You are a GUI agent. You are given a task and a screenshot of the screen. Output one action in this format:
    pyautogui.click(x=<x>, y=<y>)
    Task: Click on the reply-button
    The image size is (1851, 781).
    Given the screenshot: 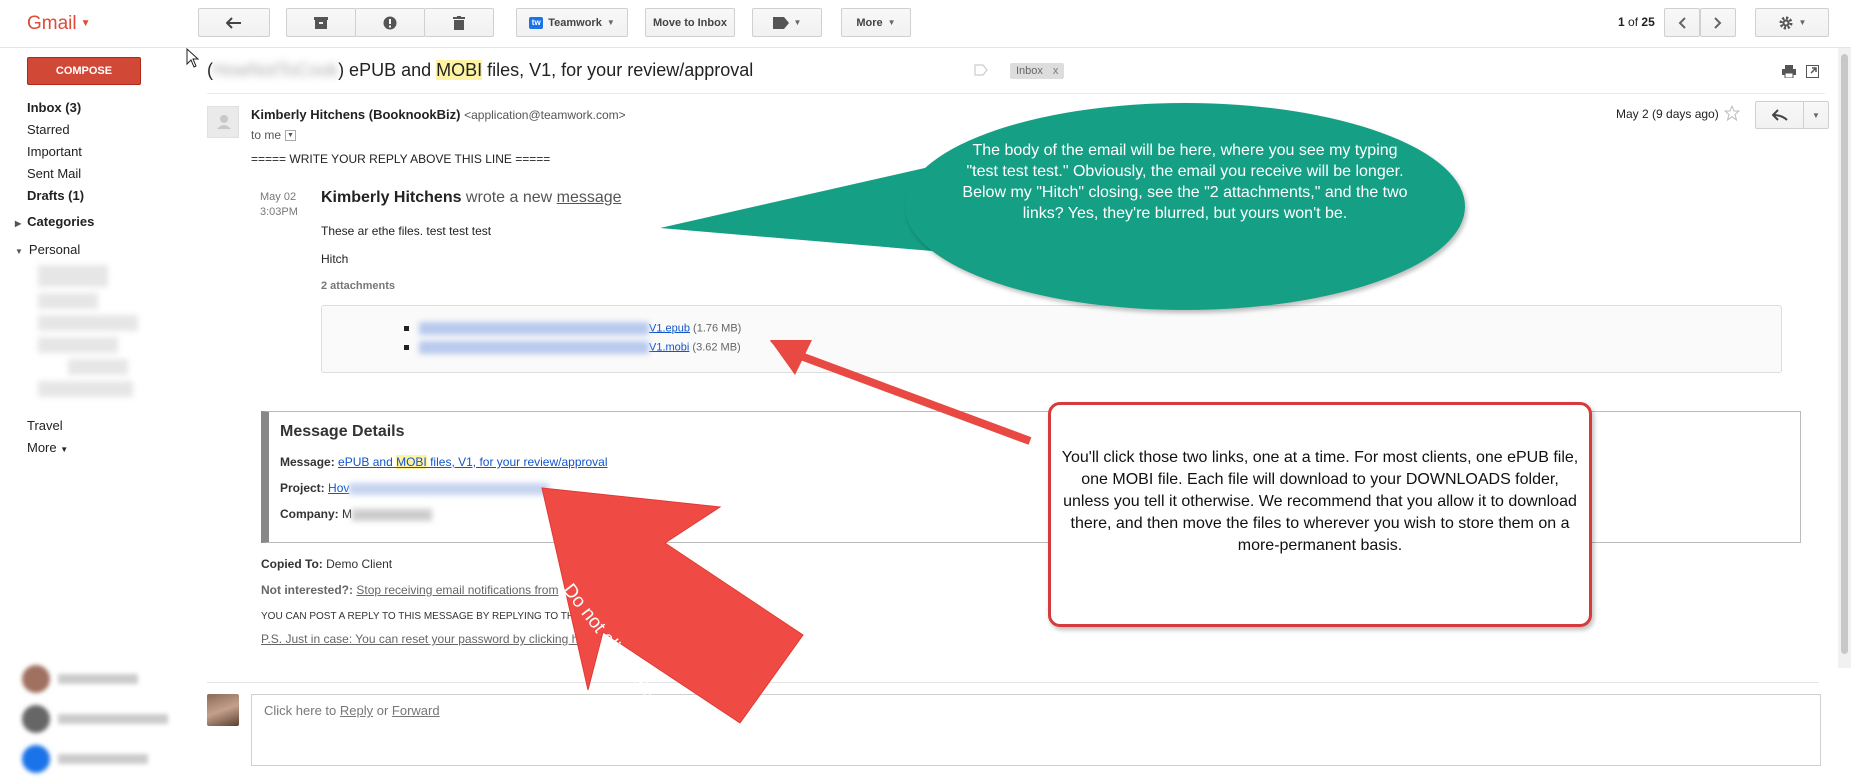 What is the action you would take?
    pyautogui.click(x=1780, y=115)
    